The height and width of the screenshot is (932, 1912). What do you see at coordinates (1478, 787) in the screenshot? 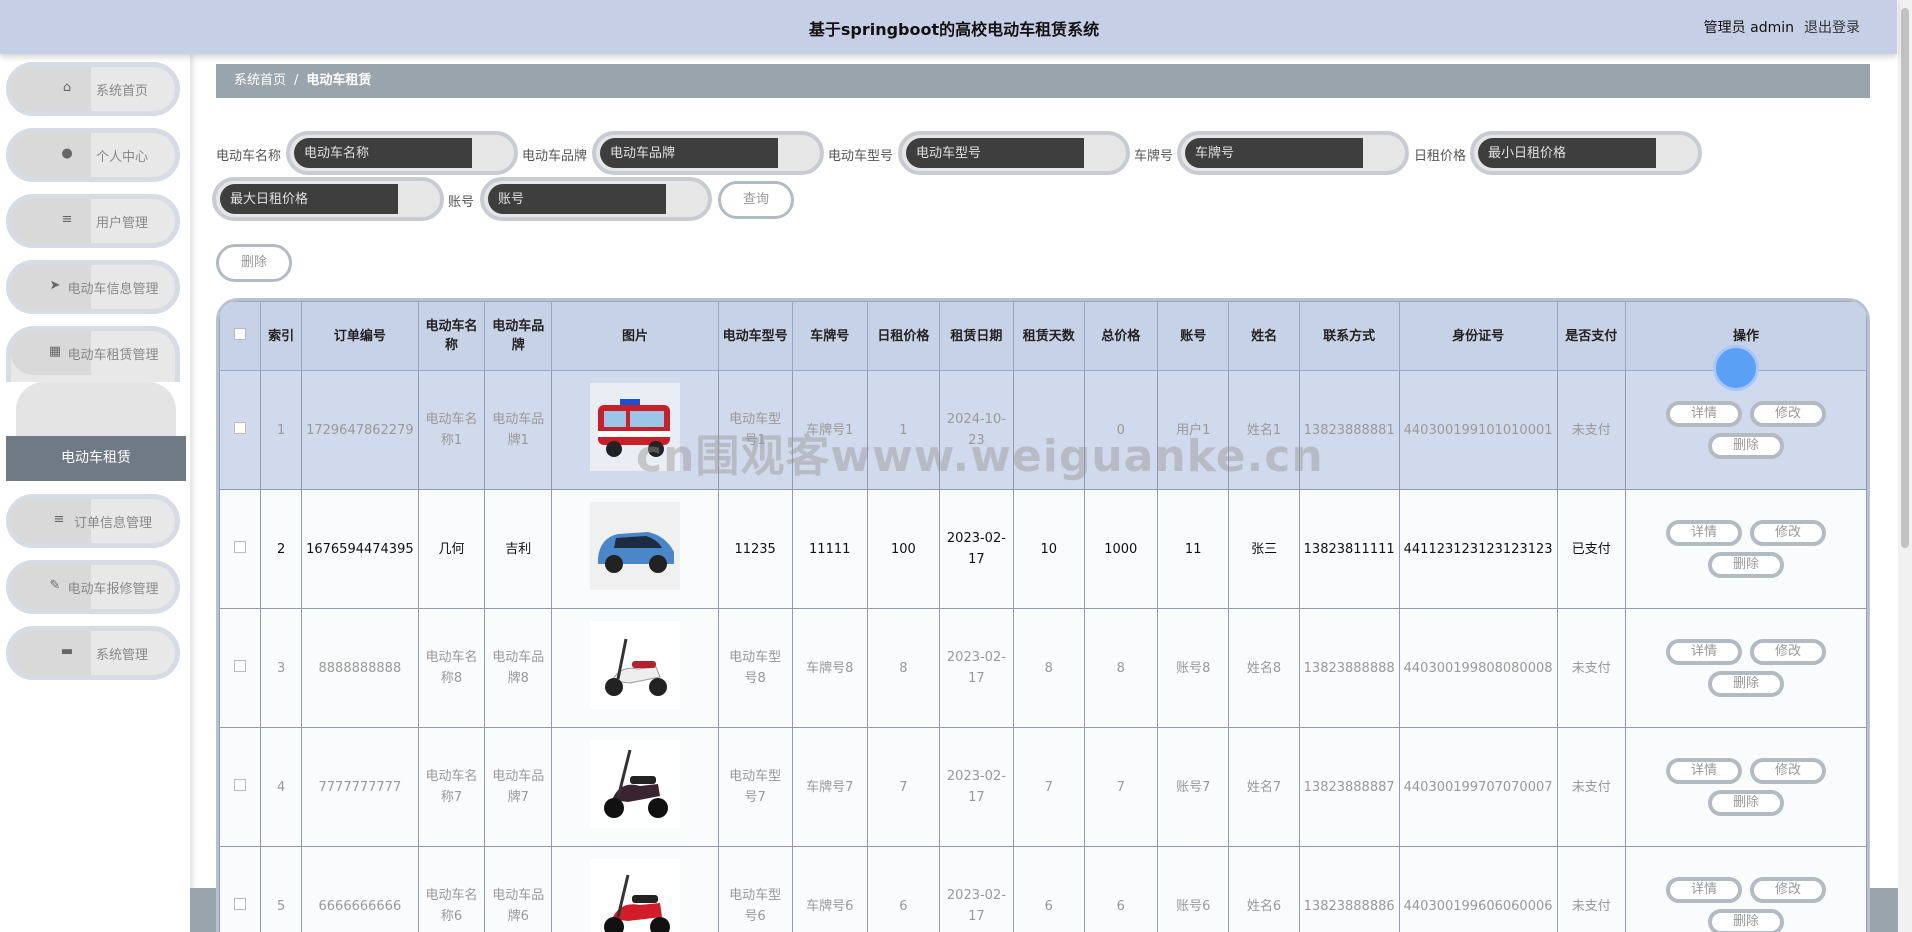
I see `cell-id-card: 440300199707070007` at bounding box center [1478, 787].